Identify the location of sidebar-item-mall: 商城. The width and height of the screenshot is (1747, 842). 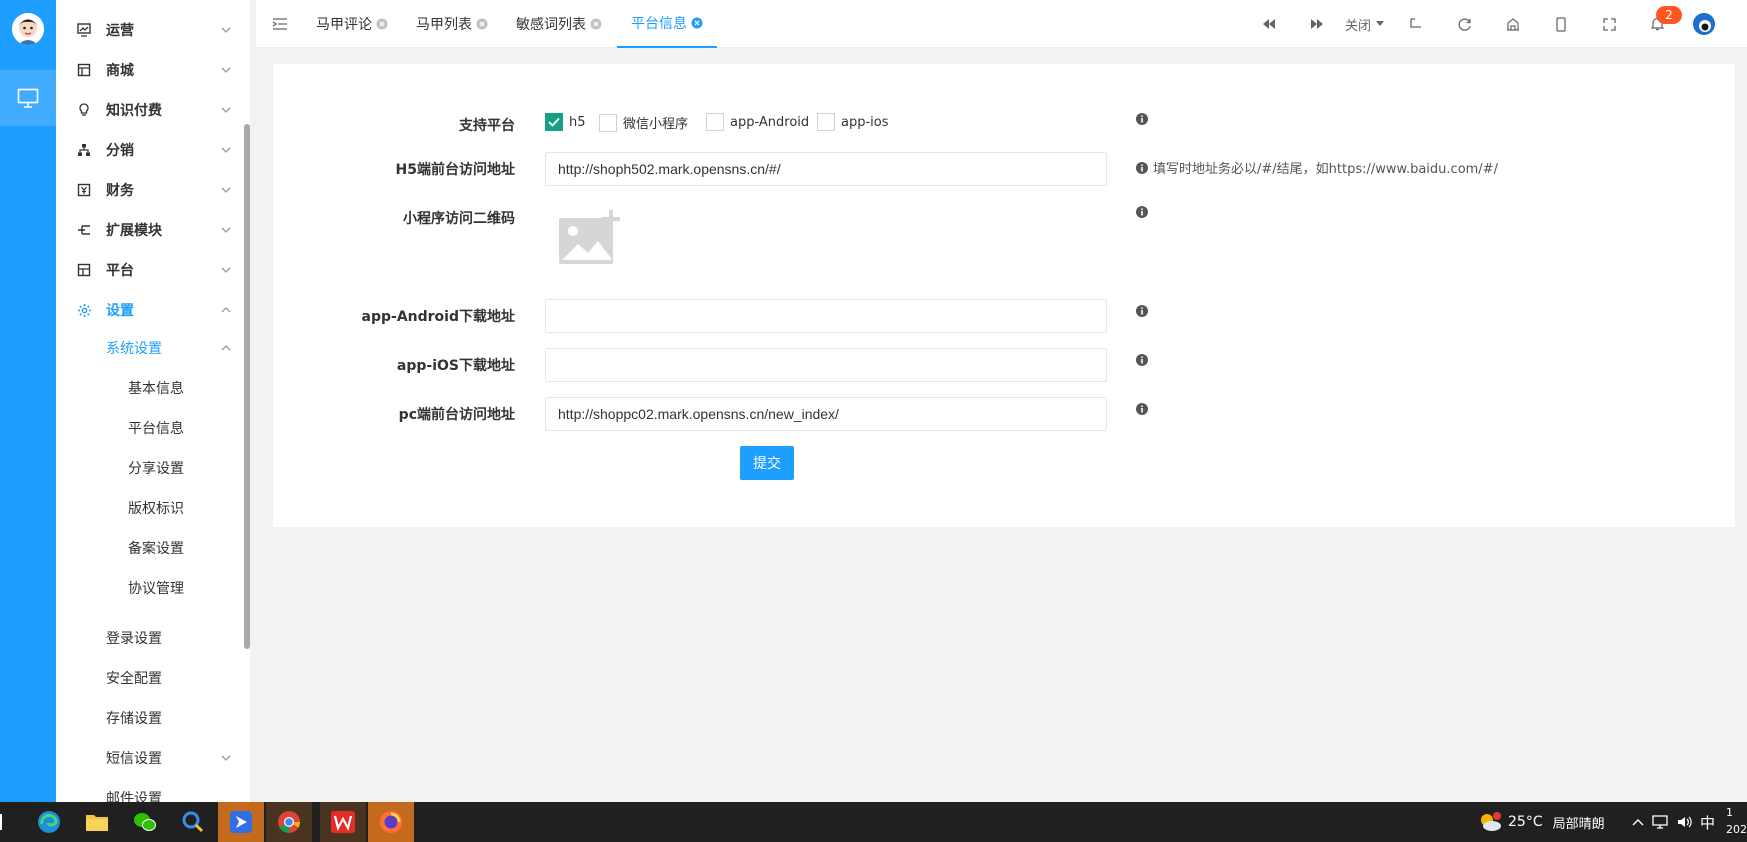
(150, 70).